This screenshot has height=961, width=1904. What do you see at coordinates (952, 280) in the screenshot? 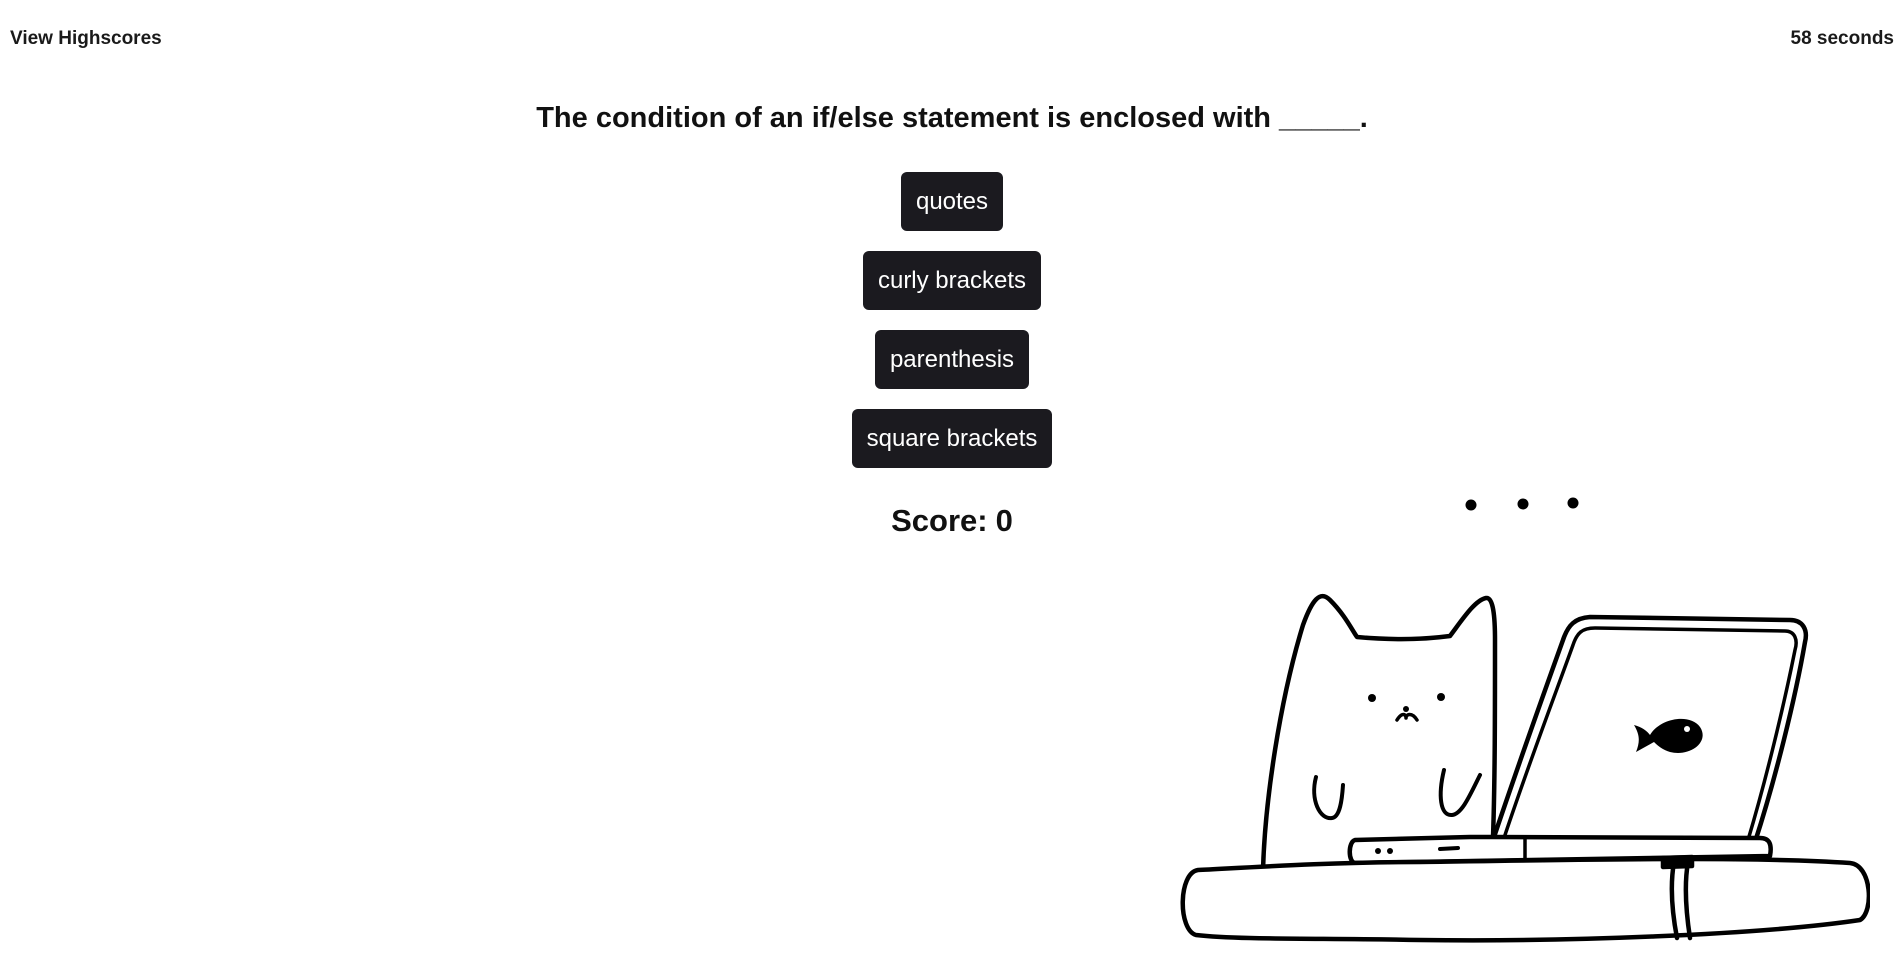
I see `choice-button-curly-brackets: curly brackets` at bounding box center [952, 280].